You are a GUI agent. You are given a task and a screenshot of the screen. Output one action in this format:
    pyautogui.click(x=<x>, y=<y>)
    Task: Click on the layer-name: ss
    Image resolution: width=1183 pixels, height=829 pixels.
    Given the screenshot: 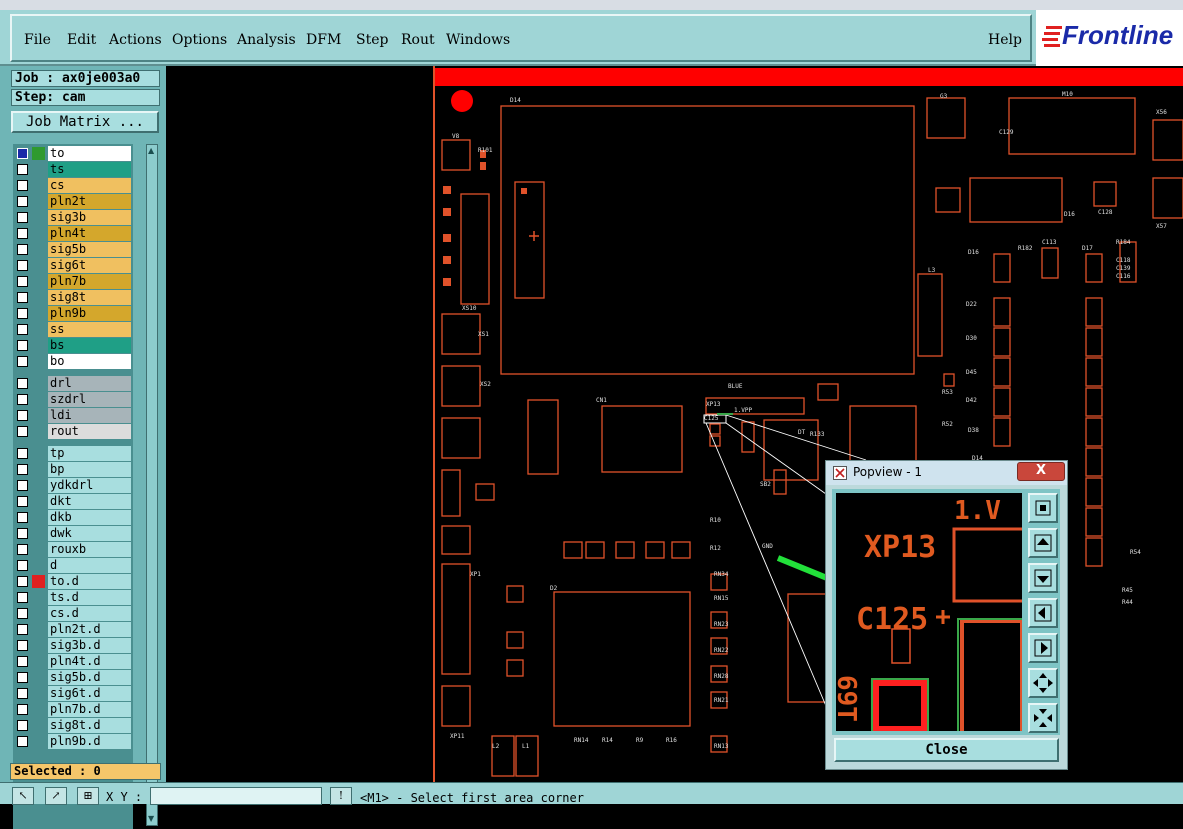 What is the action you would take?
    pyautogui.click(x=89, y=329)
    